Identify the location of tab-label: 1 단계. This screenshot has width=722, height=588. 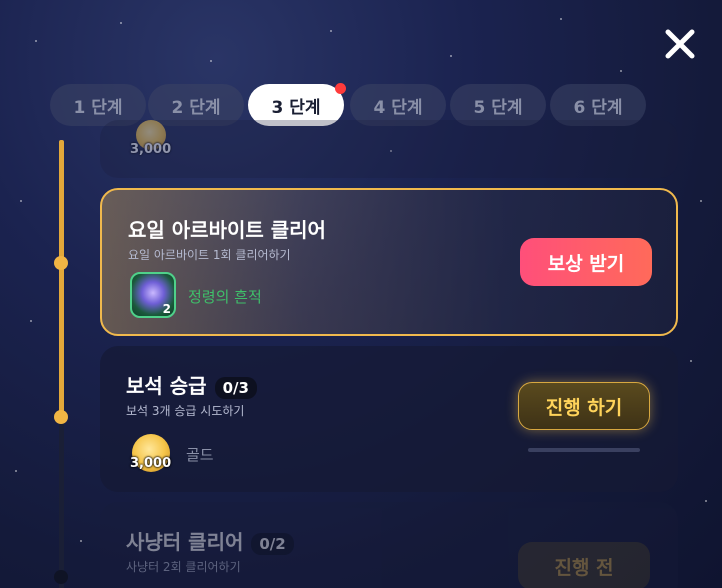
(98, 107).